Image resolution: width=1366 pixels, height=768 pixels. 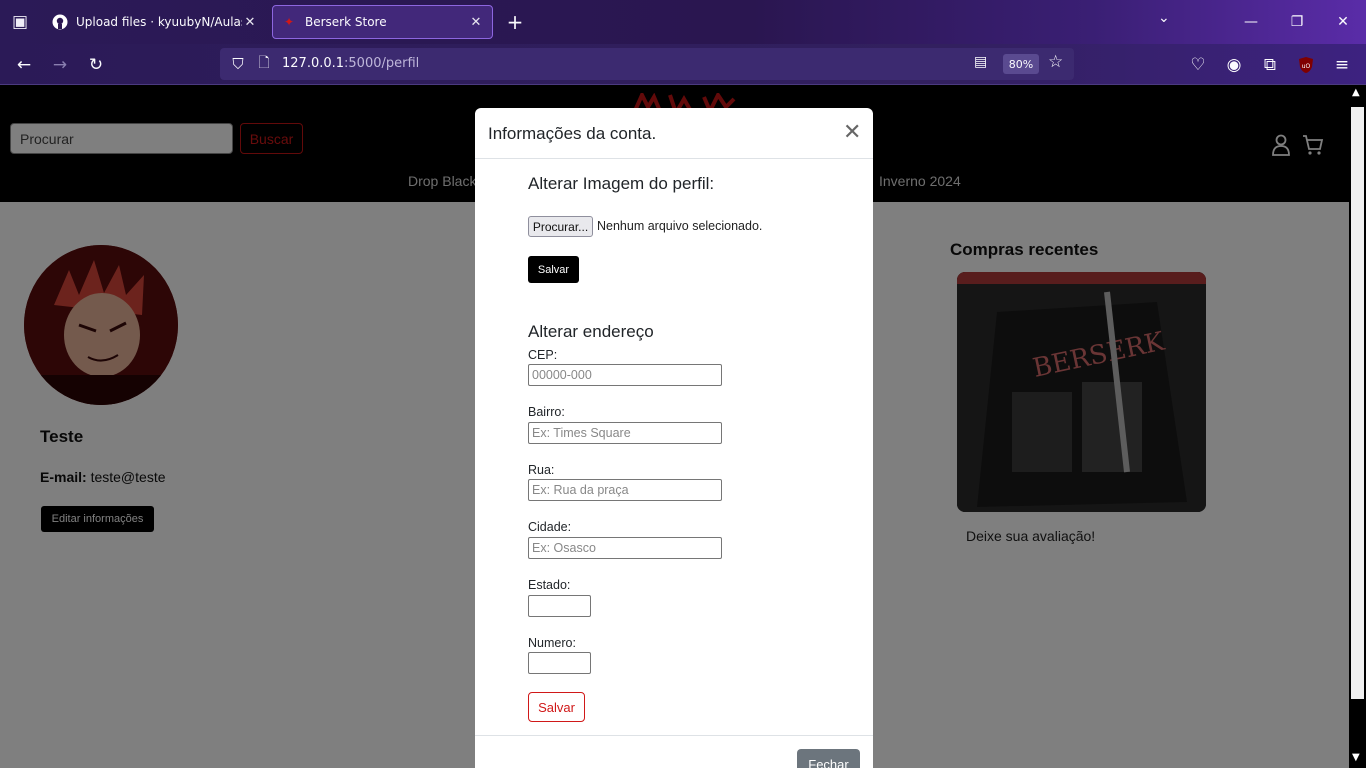 What do you see at coordinates (1234, 65) in the screenshot?
I see `account-icon: ◉` at bounding box center [1234, 65].